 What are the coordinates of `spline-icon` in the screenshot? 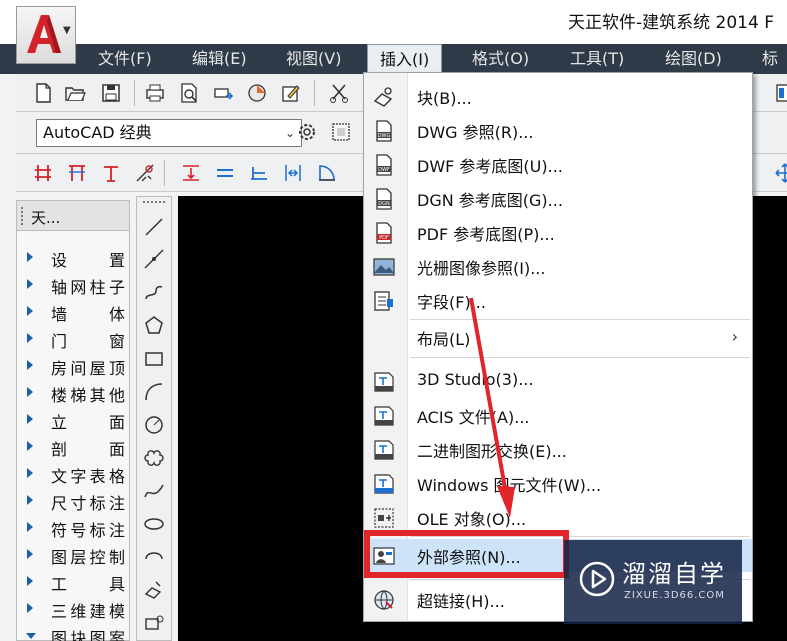 It's located at (154, 491).